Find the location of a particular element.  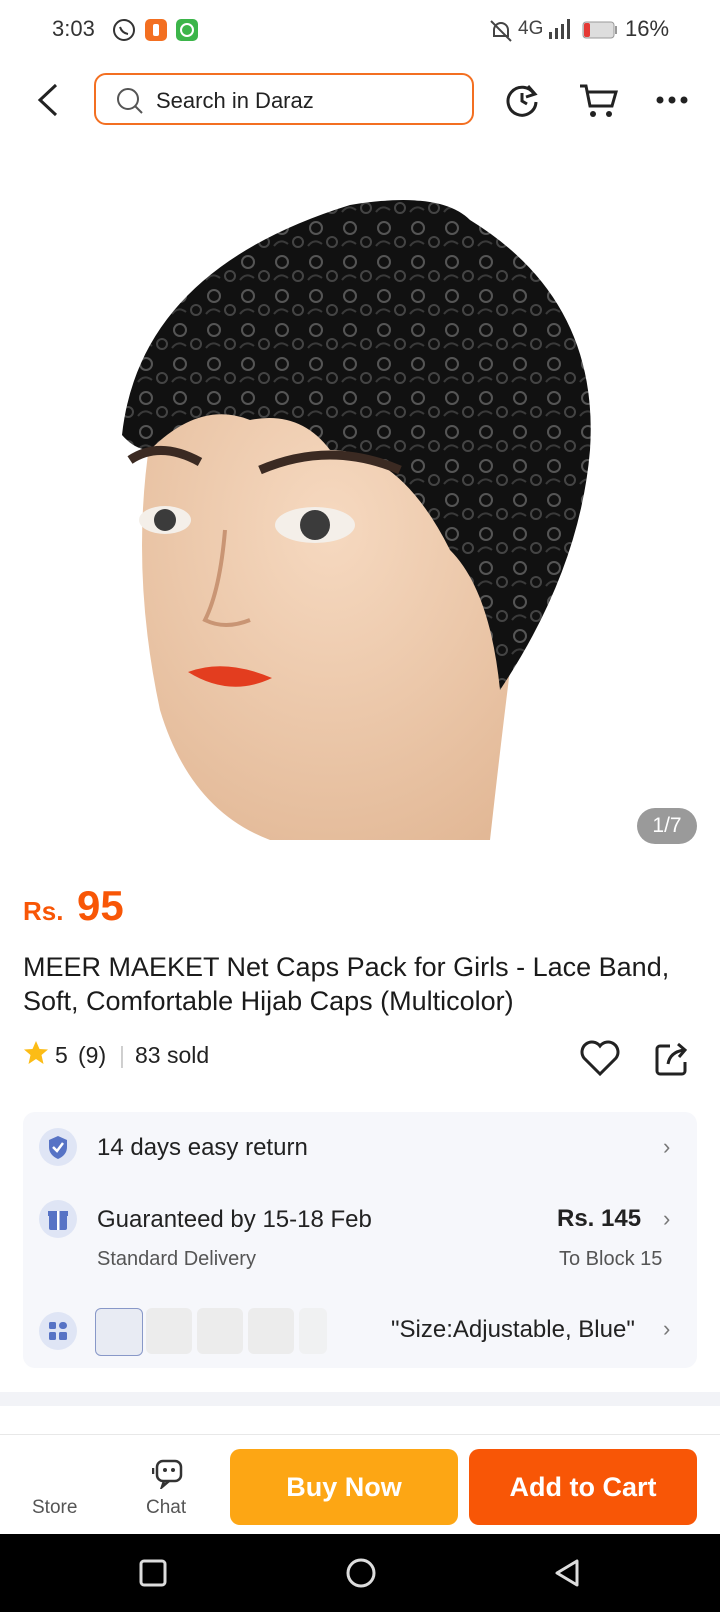

variant-text: "Size:Adjustable, Blue" is located at coordinates (513, 1329).